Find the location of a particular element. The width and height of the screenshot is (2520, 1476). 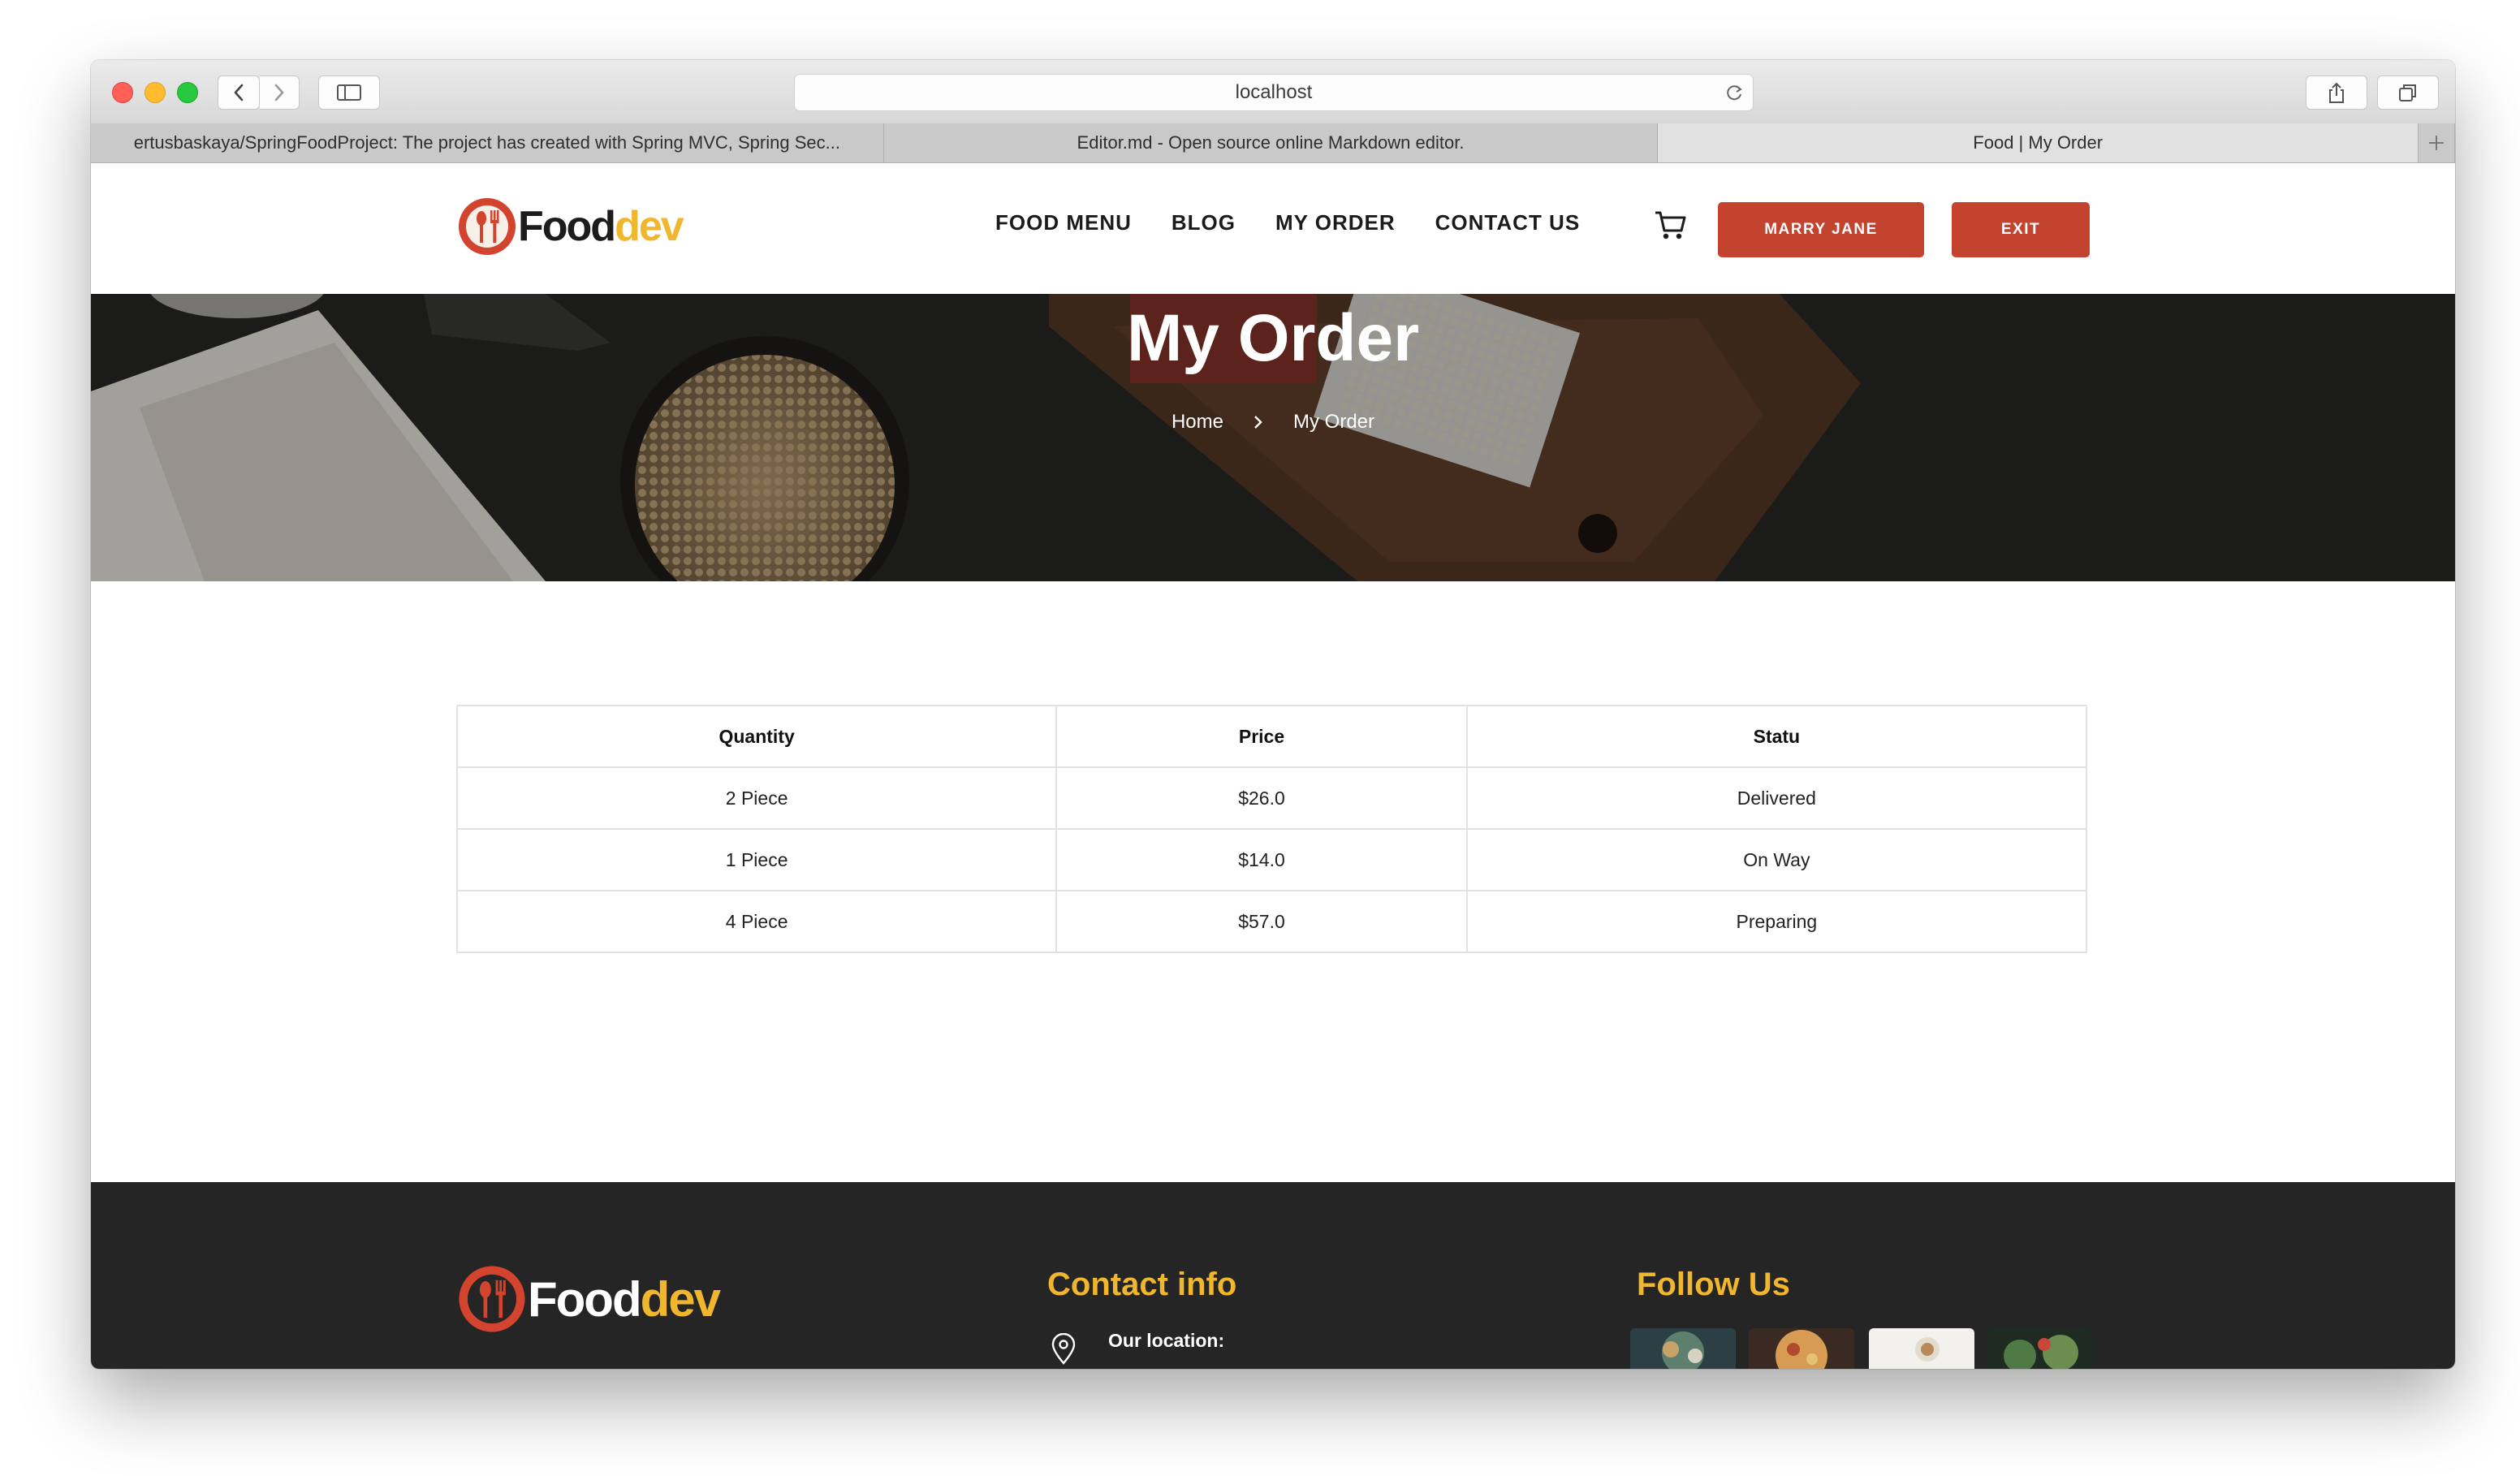

user-button: MARRY JANE is located at coordinates (1821, 230).